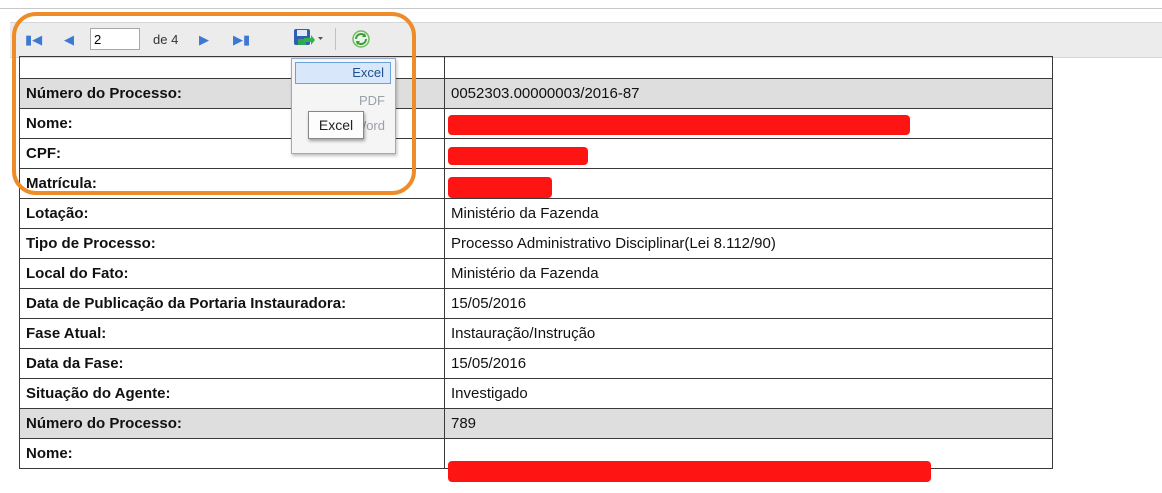 The height and width of the screenshot is (493, 1162). Describe the element at coordinates (115, 39) in the screenshot. I see `page-number-input` at that location.